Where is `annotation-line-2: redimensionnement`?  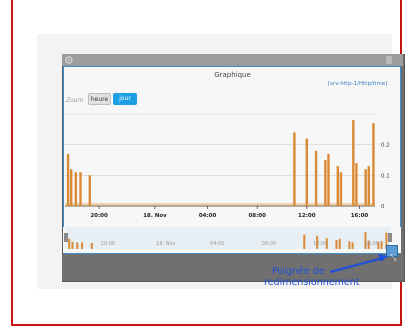
annotation-line-2: redimensionnement is located at coordinates (312, 282).